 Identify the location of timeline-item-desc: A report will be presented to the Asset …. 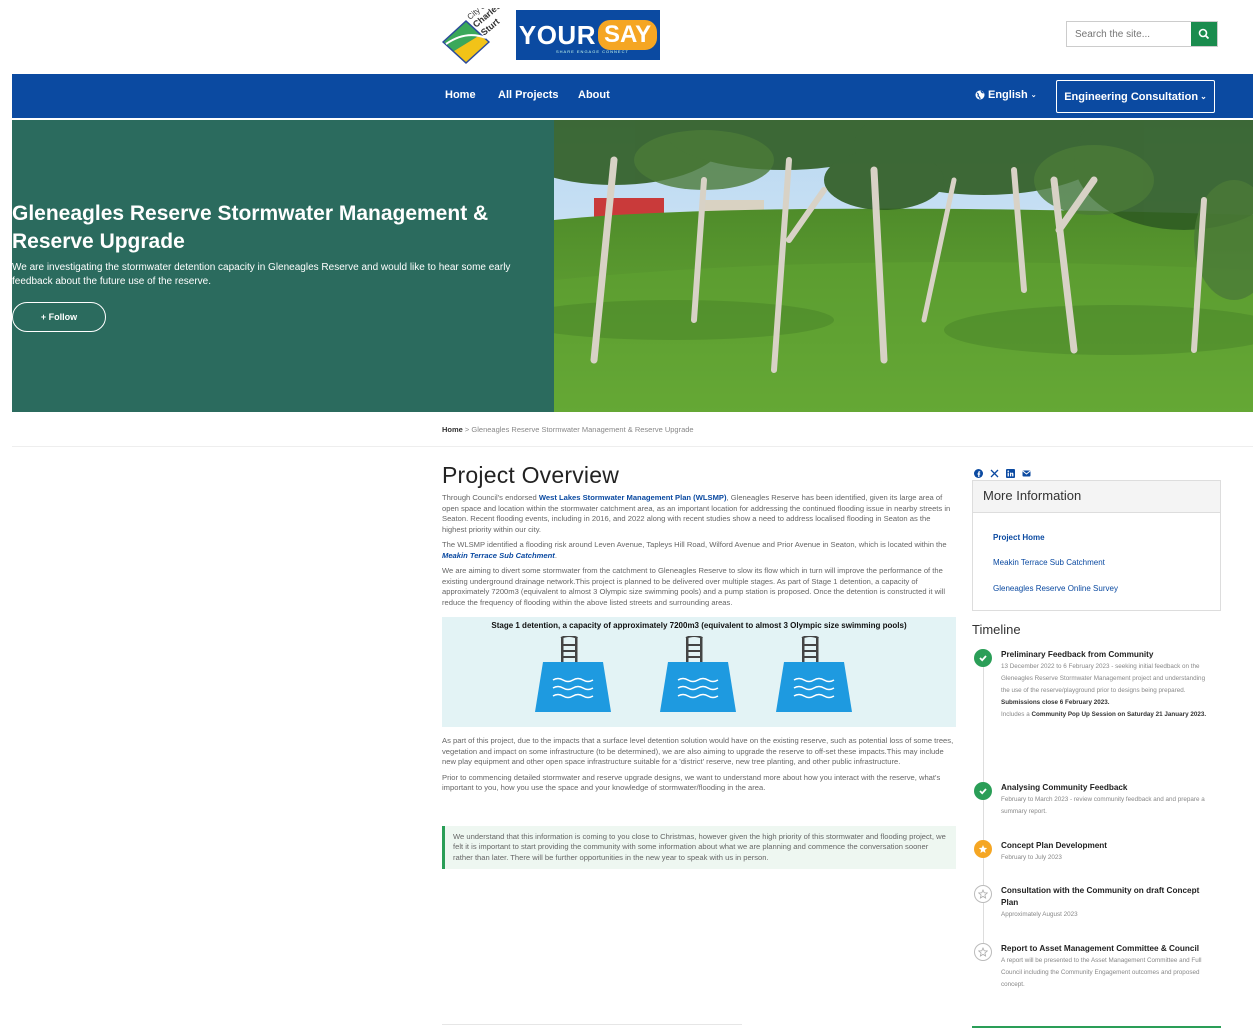
(1101, 972).